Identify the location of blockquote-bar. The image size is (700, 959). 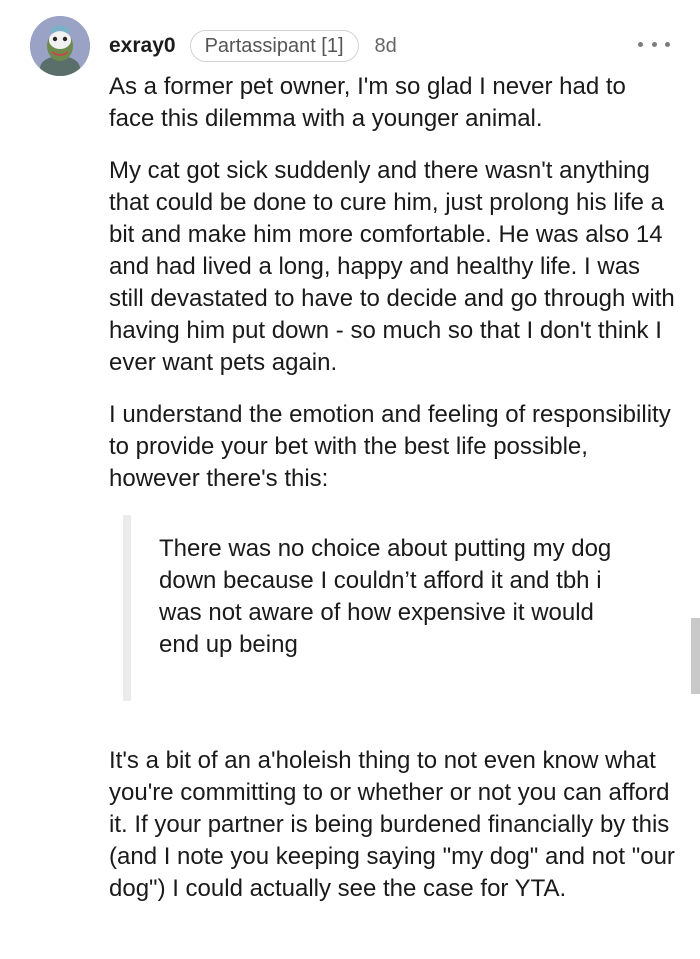
(127, 608).